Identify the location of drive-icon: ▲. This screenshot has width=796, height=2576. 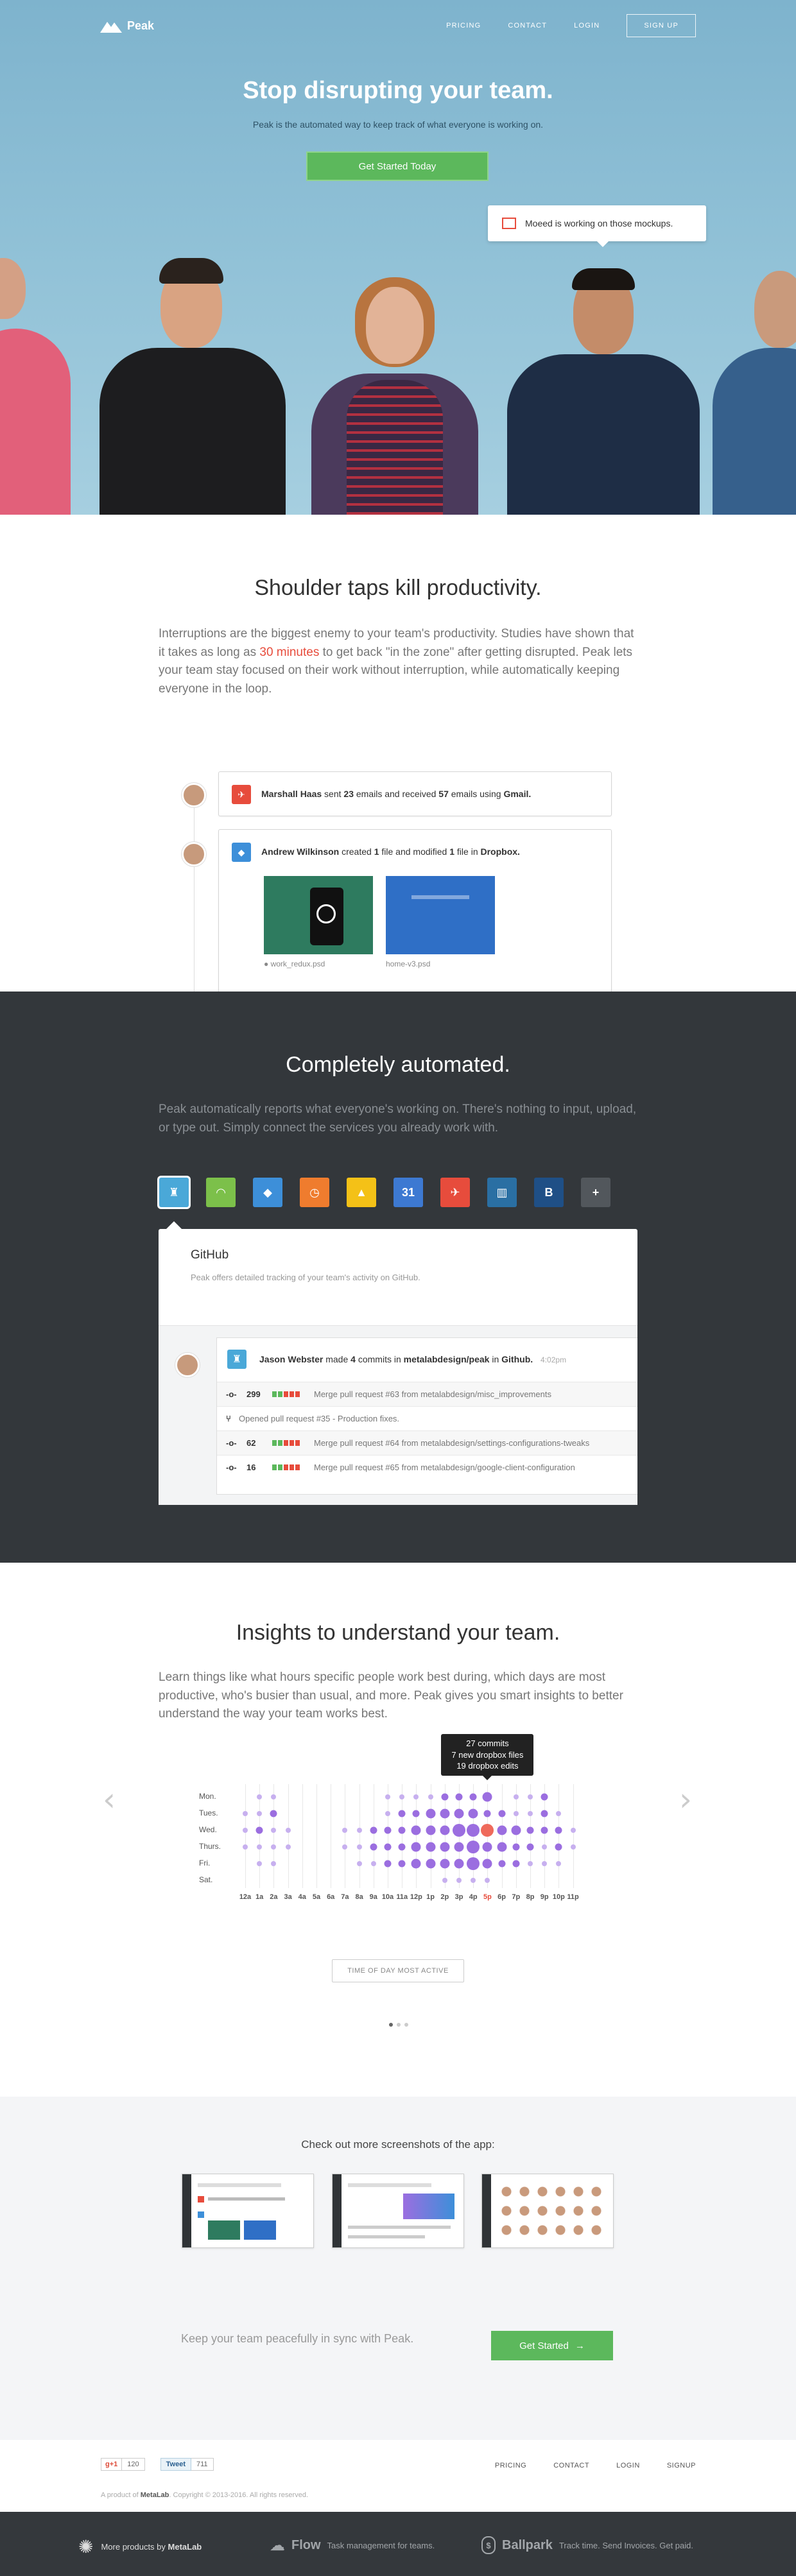
(362, 1192).